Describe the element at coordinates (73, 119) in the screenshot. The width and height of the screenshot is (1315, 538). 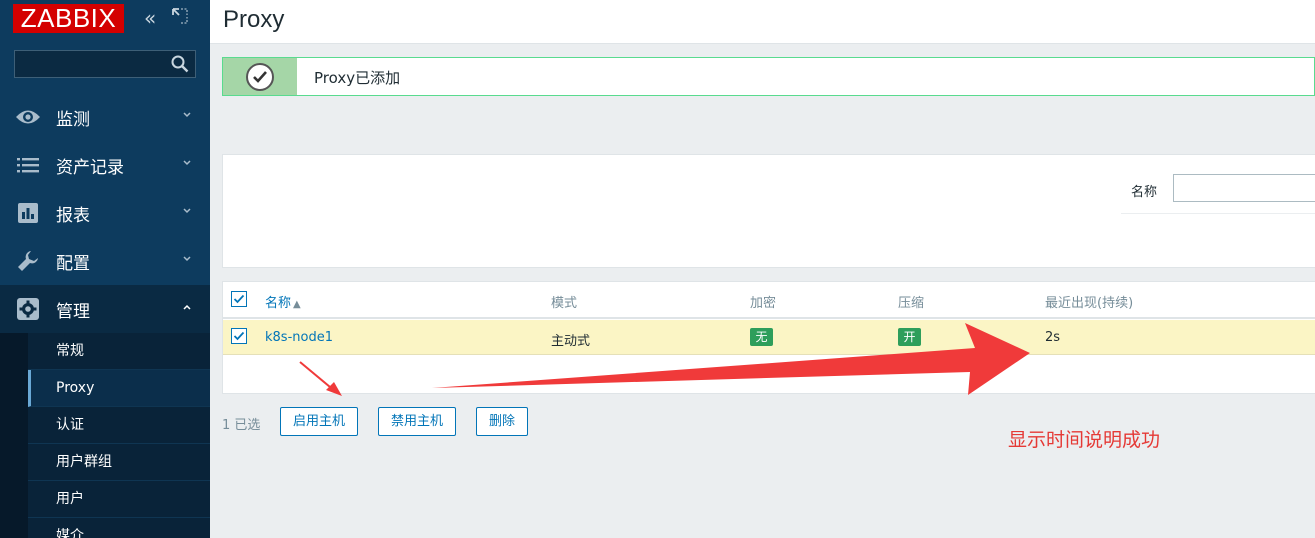
I see `menu-label: 监测` at that location.